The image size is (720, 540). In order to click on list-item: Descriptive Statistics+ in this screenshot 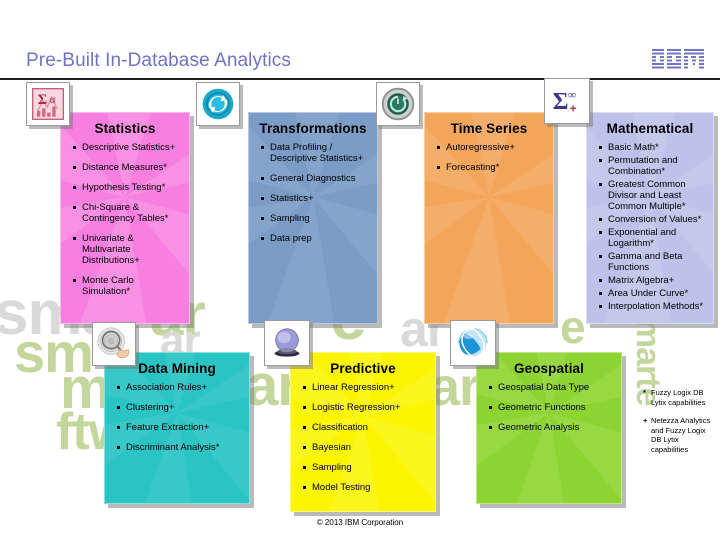, I will do `click(128, 147)`.